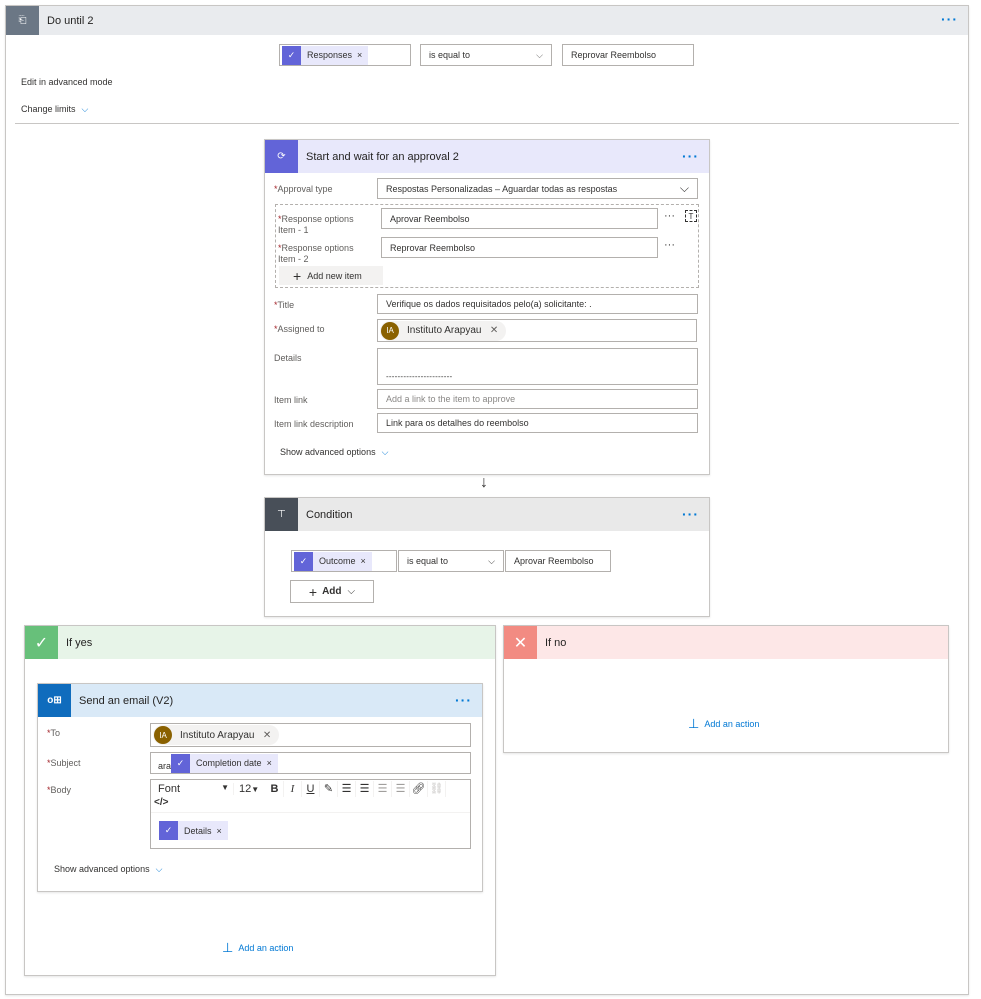 This screenshot has height=999, width=981. Describe the element at coordinates (487, 20) in the screenshot. I see `do-until-header: ⎗ Do until 2 ···` at that location.